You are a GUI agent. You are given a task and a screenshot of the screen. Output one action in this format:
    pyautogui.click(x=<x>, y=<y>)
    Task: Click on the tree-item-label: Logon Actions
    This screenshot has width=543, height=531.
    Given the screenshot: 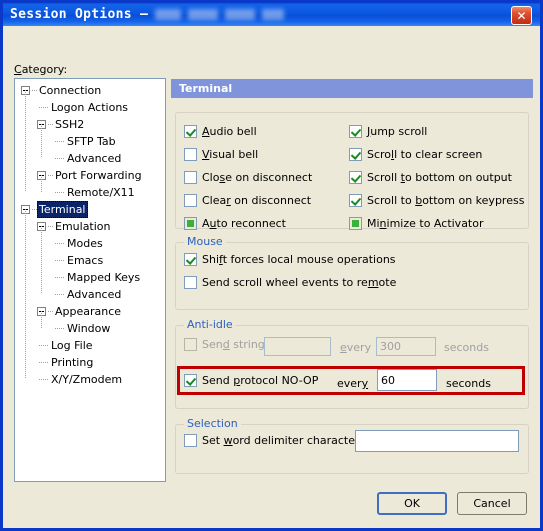 What is the action you would take?
    pyautogui.click(x=90, y=107)
    